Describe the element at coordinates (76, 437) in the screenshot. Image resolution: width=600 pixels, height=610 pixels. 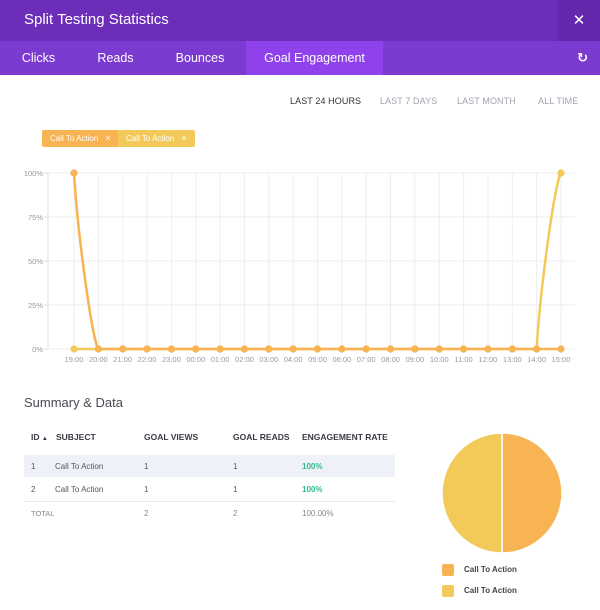
I see `column-header-subject: SUBJECT` at that location.